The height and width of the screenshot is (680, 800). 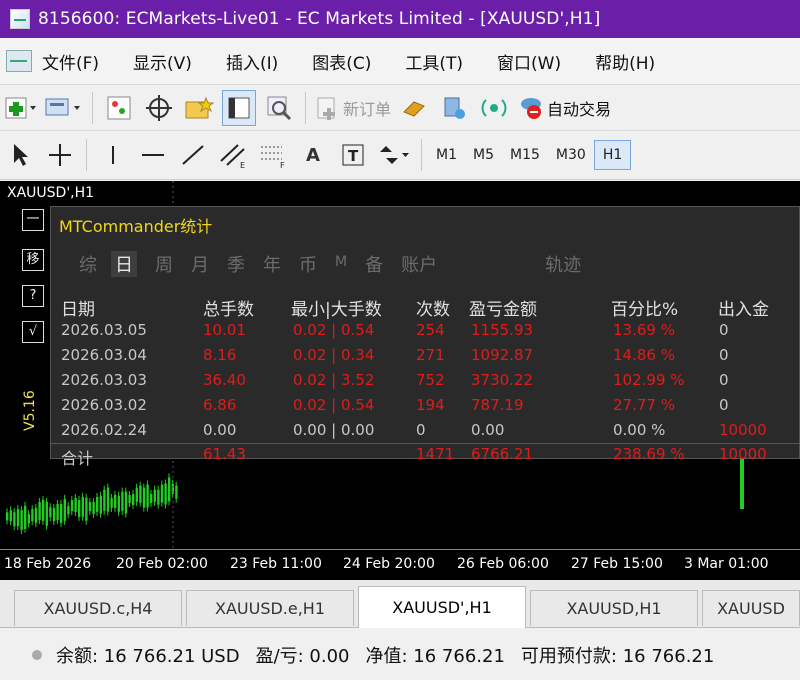 I want to click on signals-icon, so click(x=455, y=108).